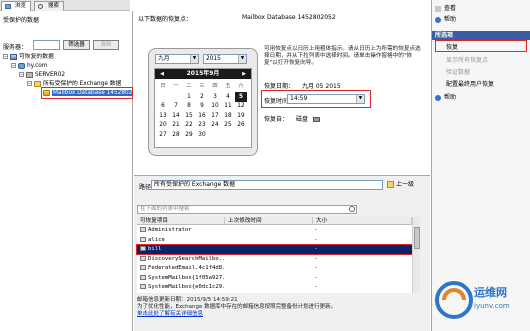 This screenshot has height=331, width=530. Describe the element at coordinates (189, 135) in the screenshot. I see `calendar-day: 29` at that location.